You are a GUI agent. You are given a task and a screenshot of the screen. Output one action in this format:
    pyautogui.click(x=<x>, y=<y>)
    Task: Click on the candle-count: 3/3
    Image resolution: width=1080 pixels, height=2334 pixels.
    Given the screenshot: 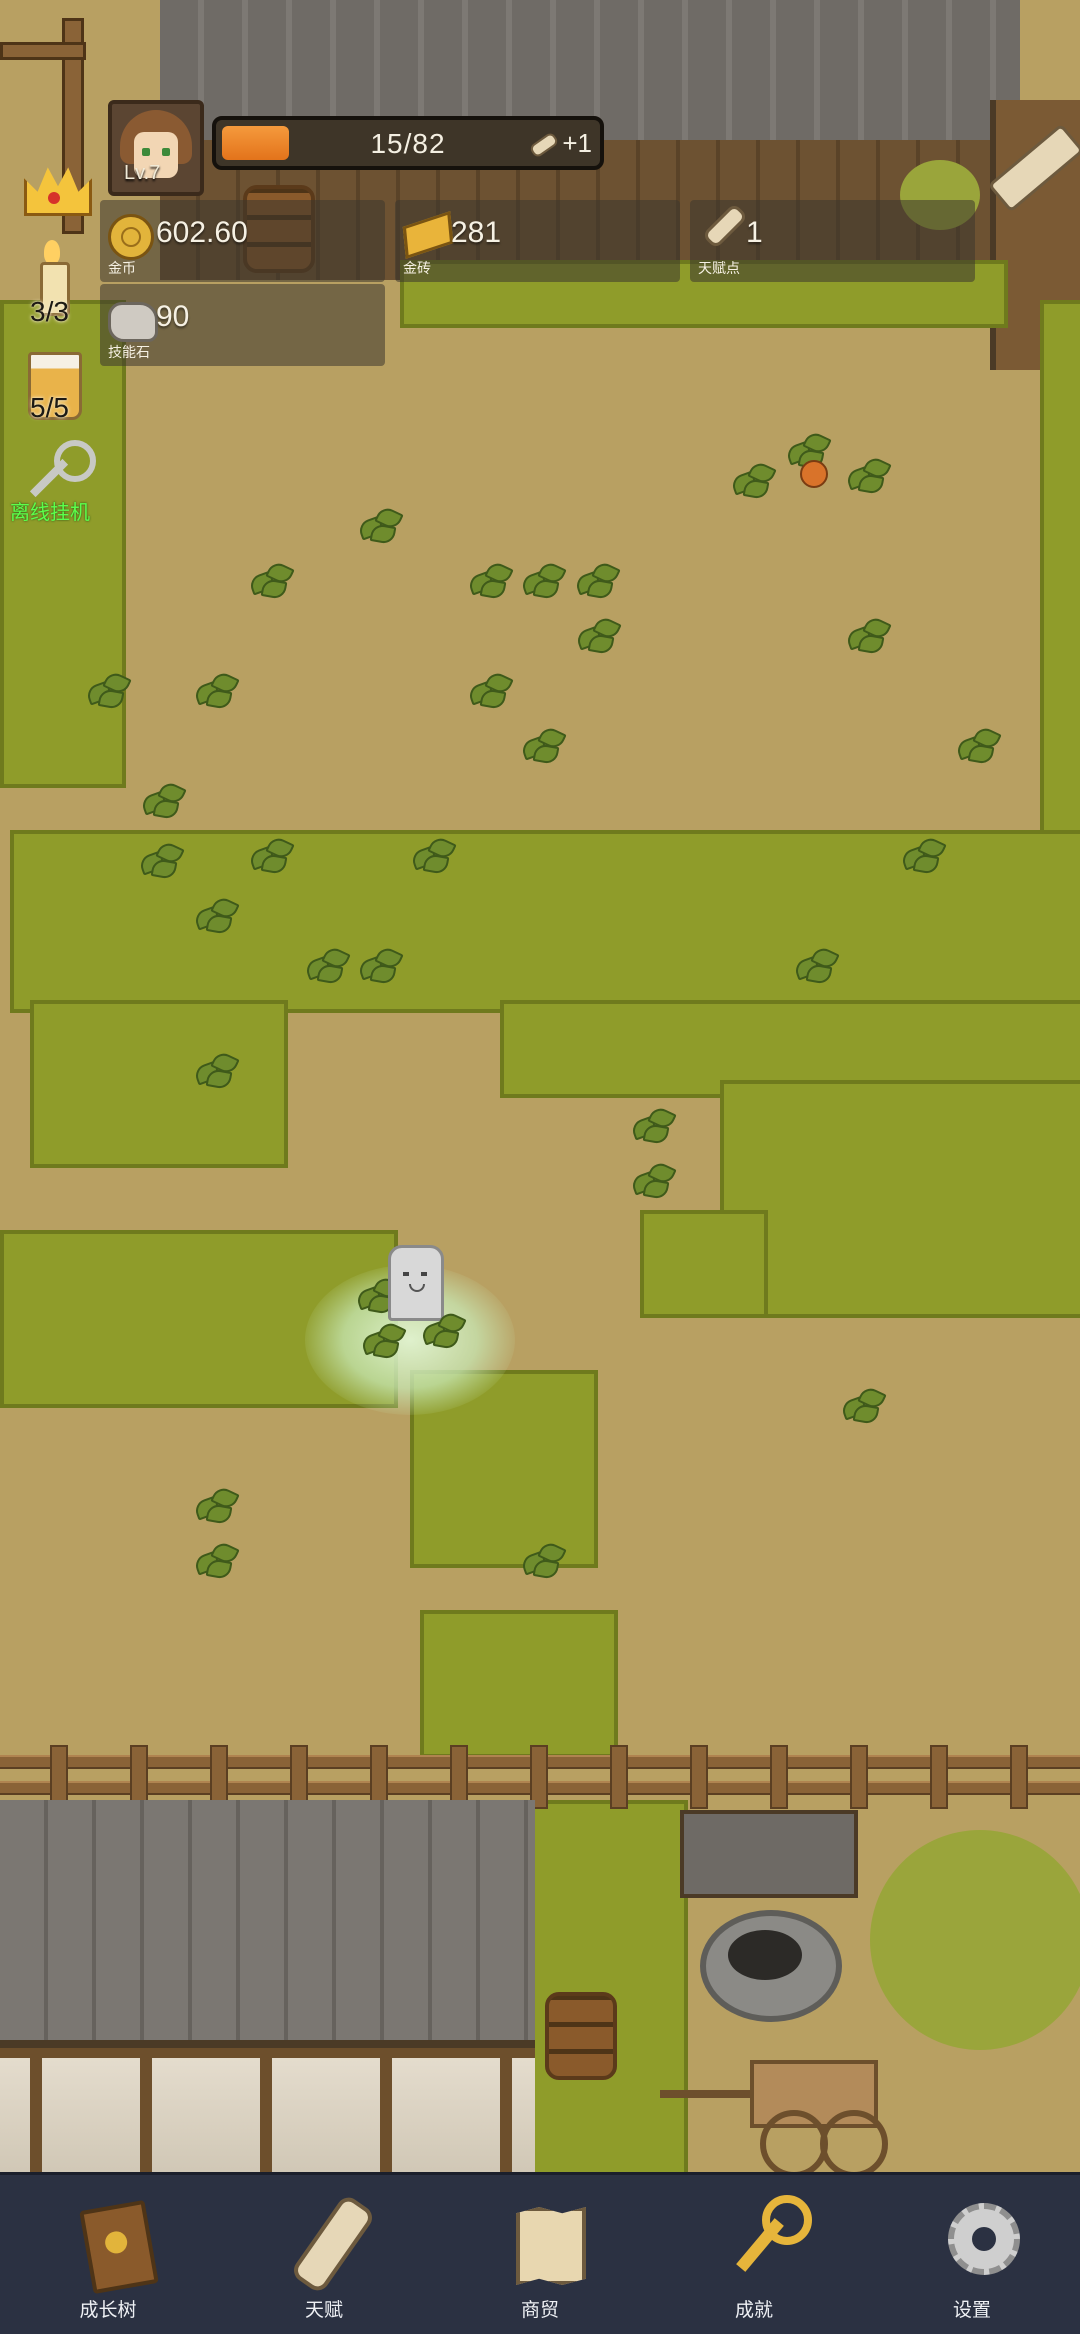 What is the action you would take?
    pyautogui.click(x=49, y=311)
    